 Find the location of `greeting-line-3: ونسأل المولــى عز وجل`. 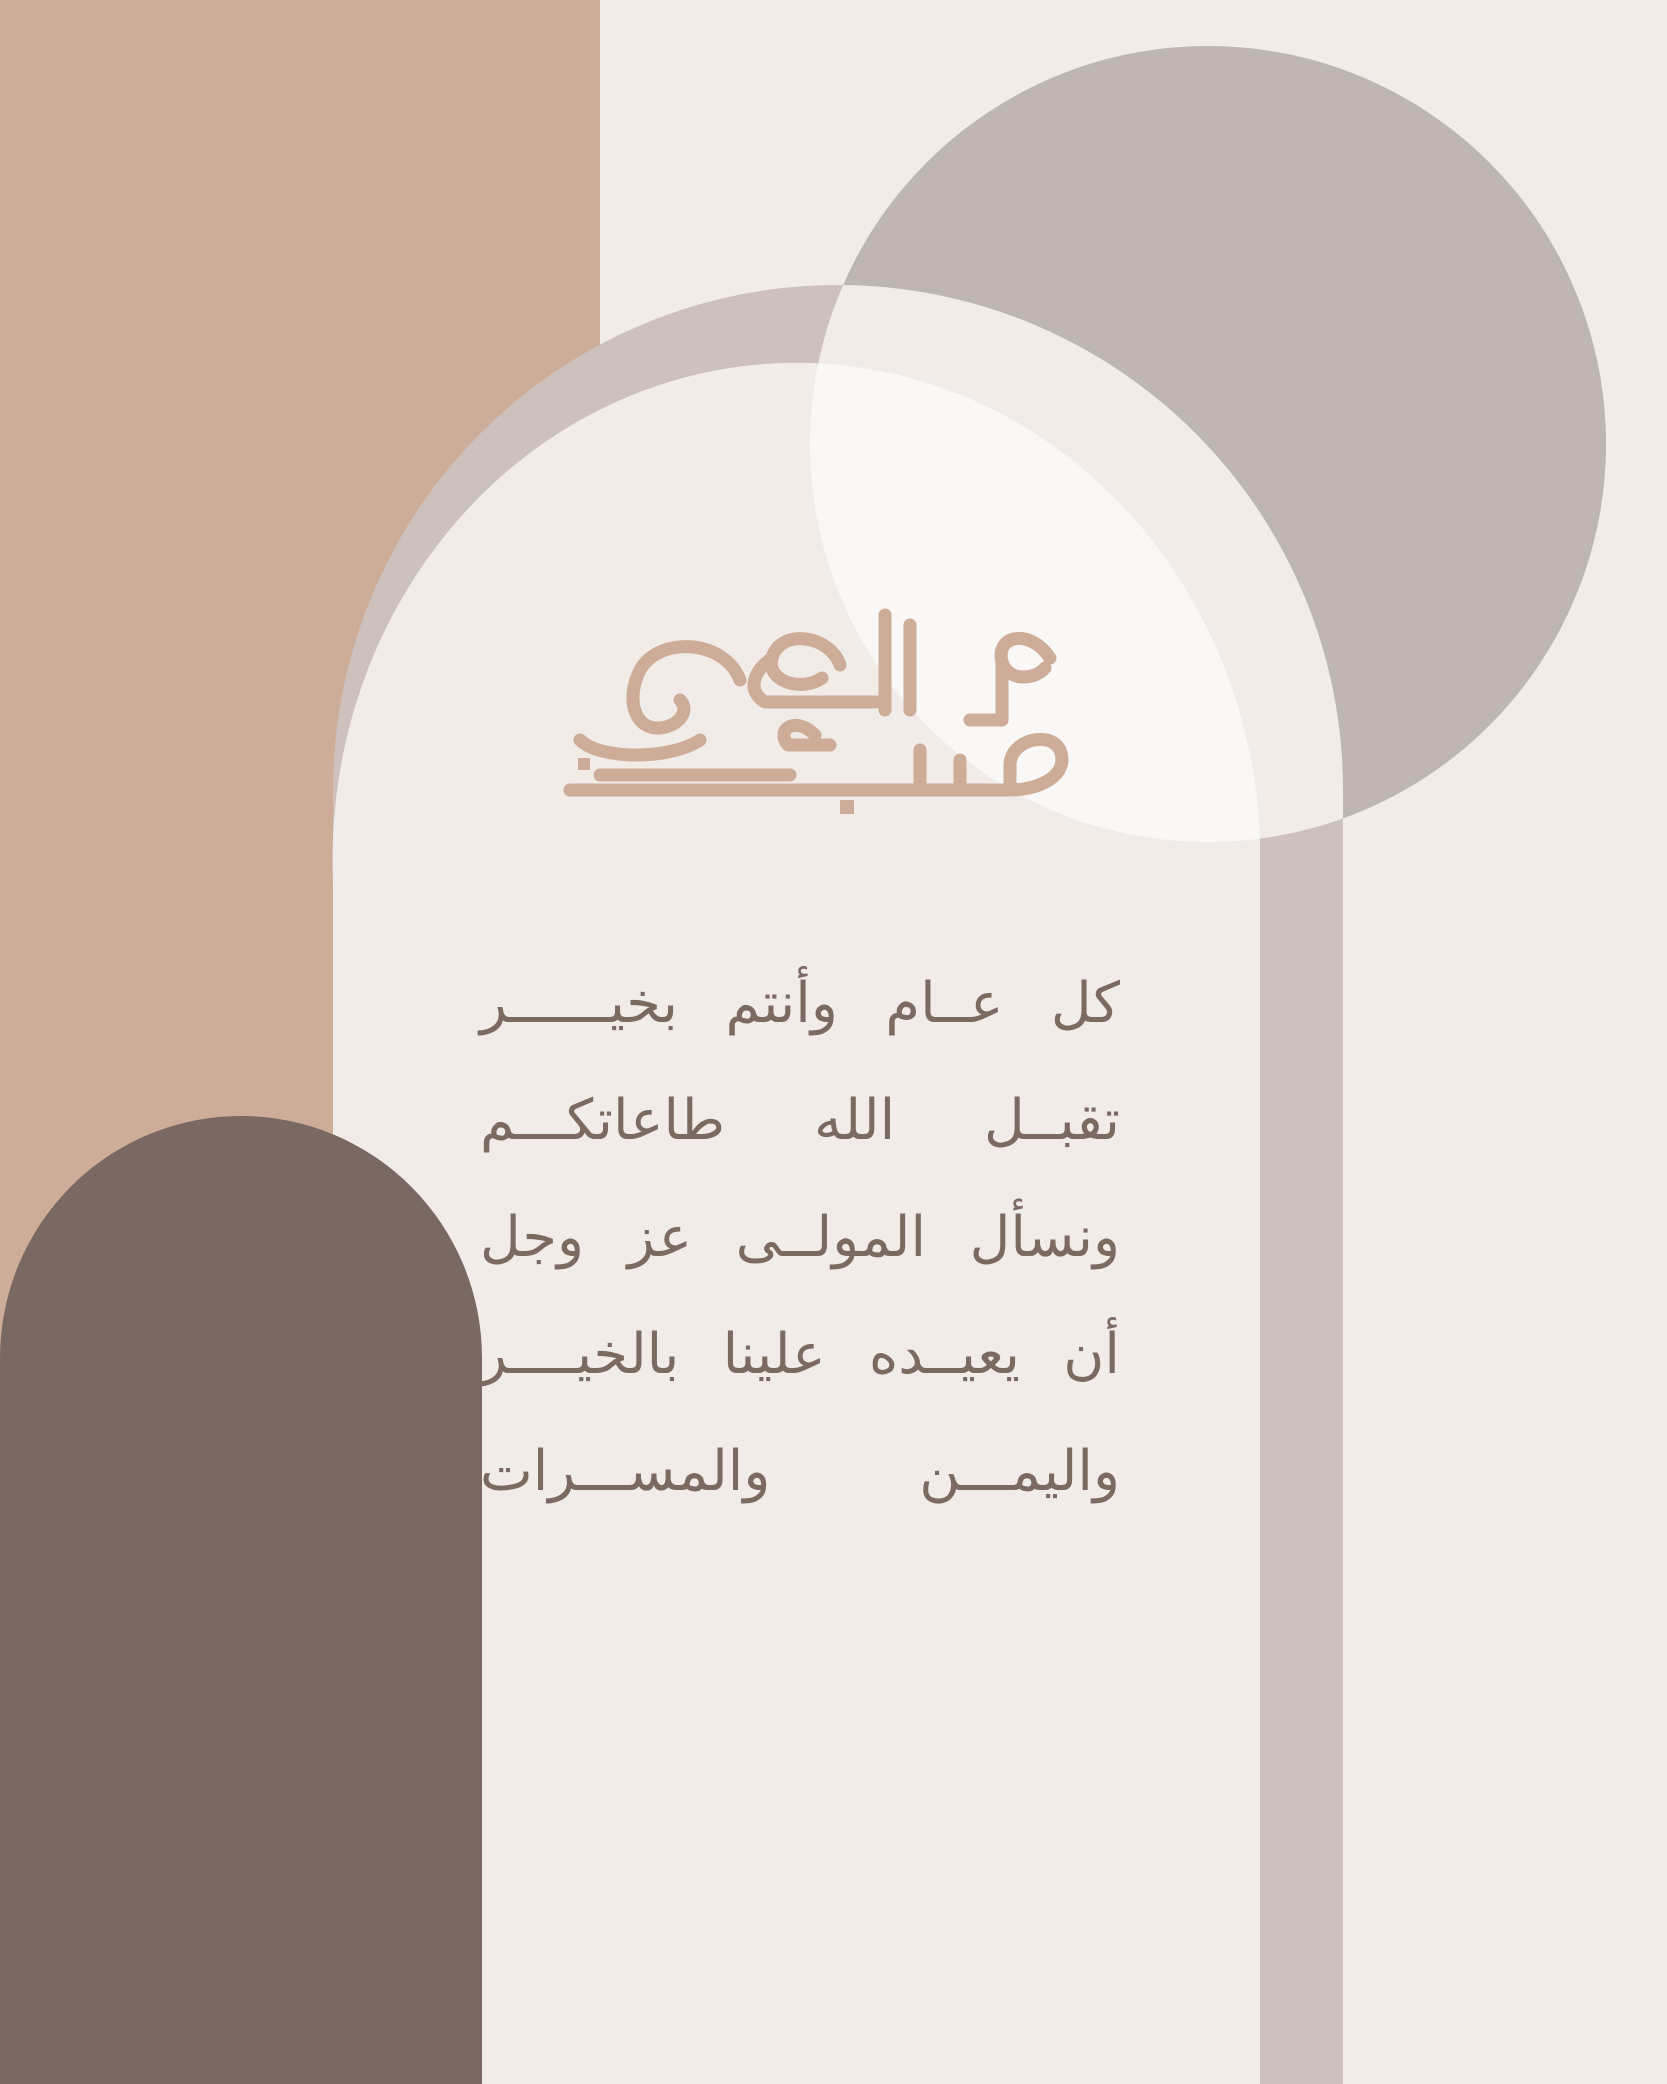

greeting-line-3: ونسأل المولــى عز وجل is located at coordinates (800, 1237).